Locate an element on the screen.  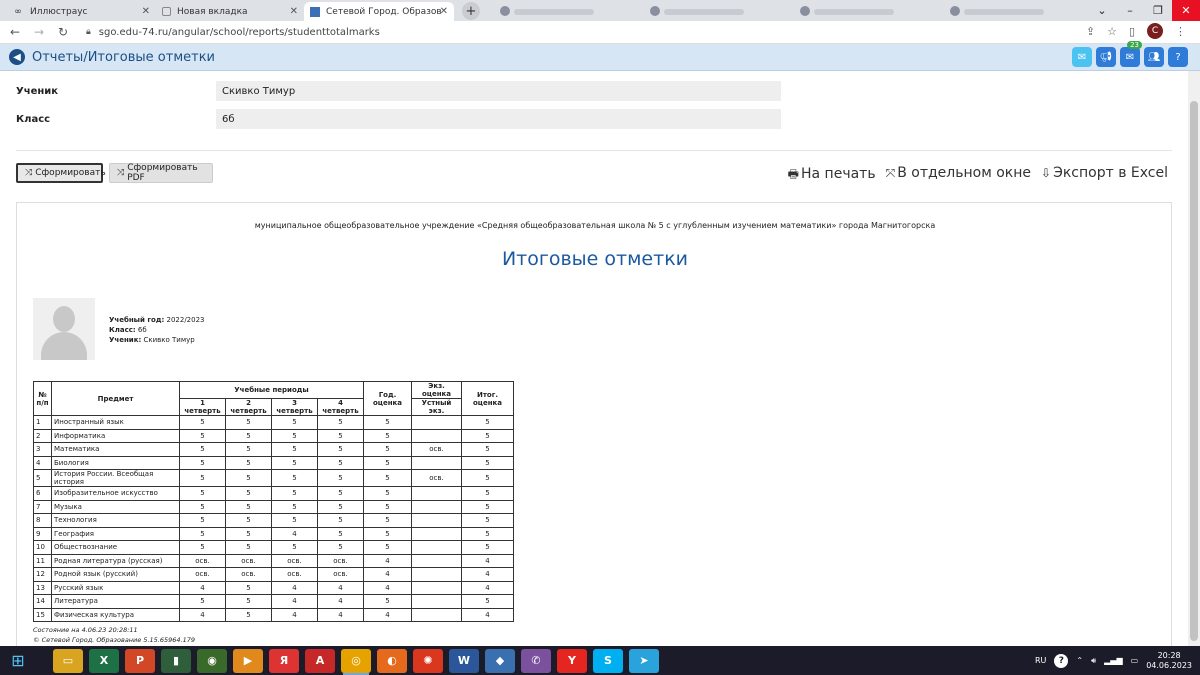
cell-subject: Музыка is located at coordinates (115, 506).